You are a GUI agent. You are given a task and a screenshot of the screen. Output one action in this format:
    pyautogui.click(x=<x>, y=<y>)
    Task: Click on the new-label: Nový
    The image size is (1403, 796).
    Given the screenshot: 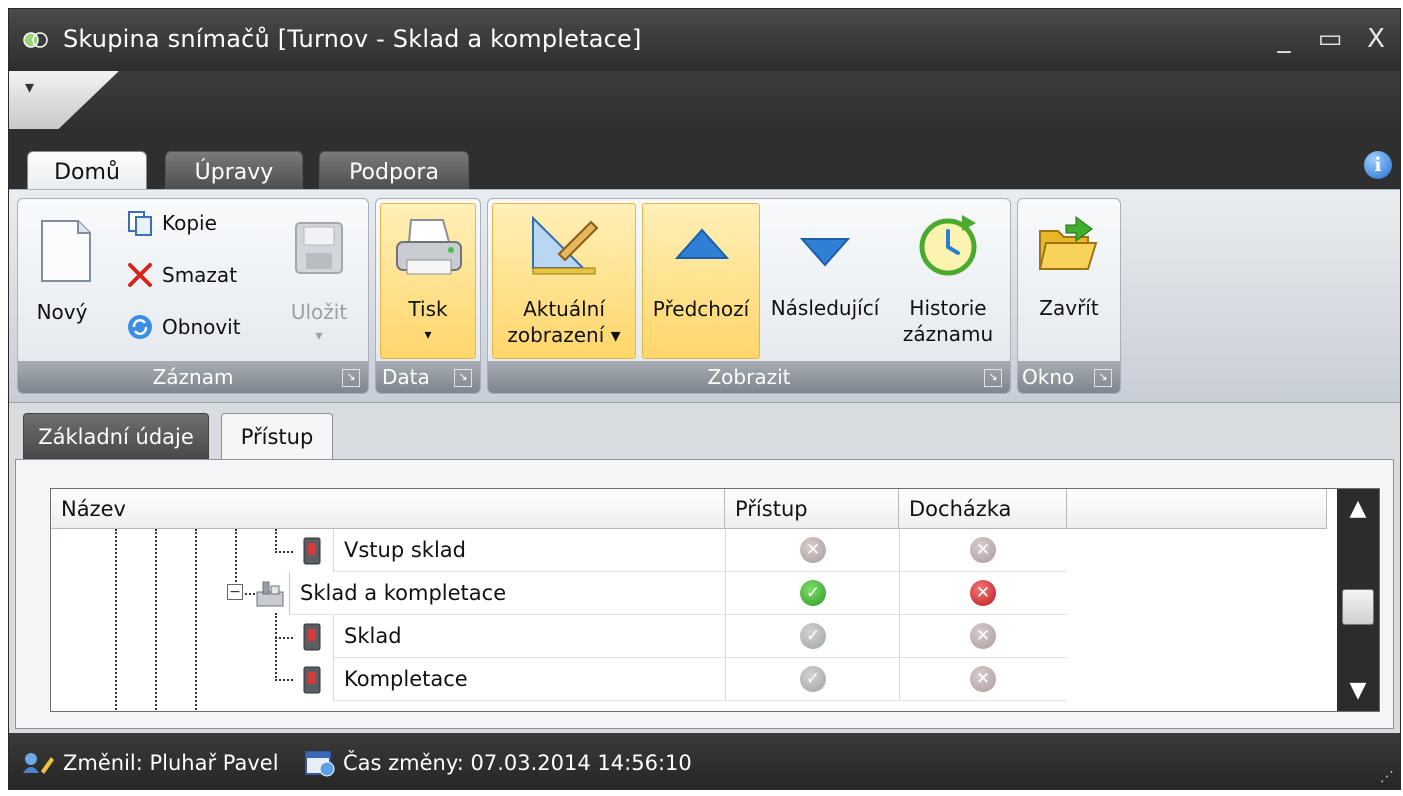 What is the action you would take?
    pyautogui.click(x=62, y=312)
    